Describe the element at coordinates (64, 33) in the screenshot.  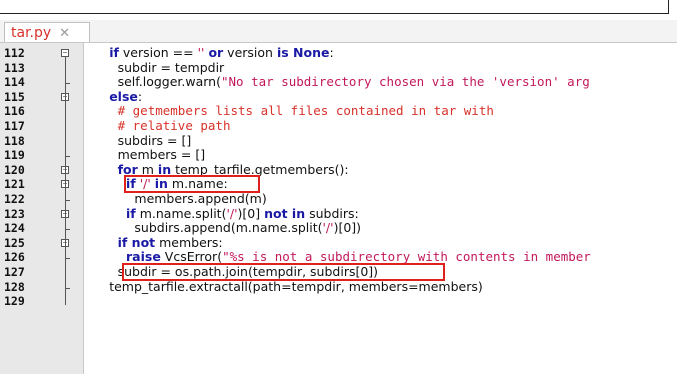
I see `close-icon: ✕` at that location.